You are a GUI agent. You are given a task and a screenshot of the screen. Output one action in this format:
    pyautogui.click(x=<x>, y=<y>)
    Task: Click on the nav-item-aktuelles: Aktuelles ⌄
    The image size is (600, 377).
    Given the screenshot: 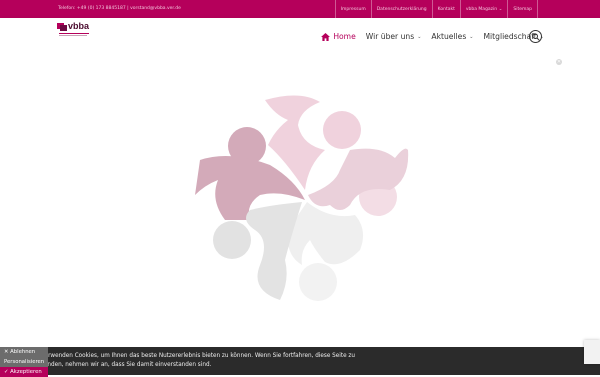 What is the action you would take?
    pyautogui.click(x=452, y=36)
    